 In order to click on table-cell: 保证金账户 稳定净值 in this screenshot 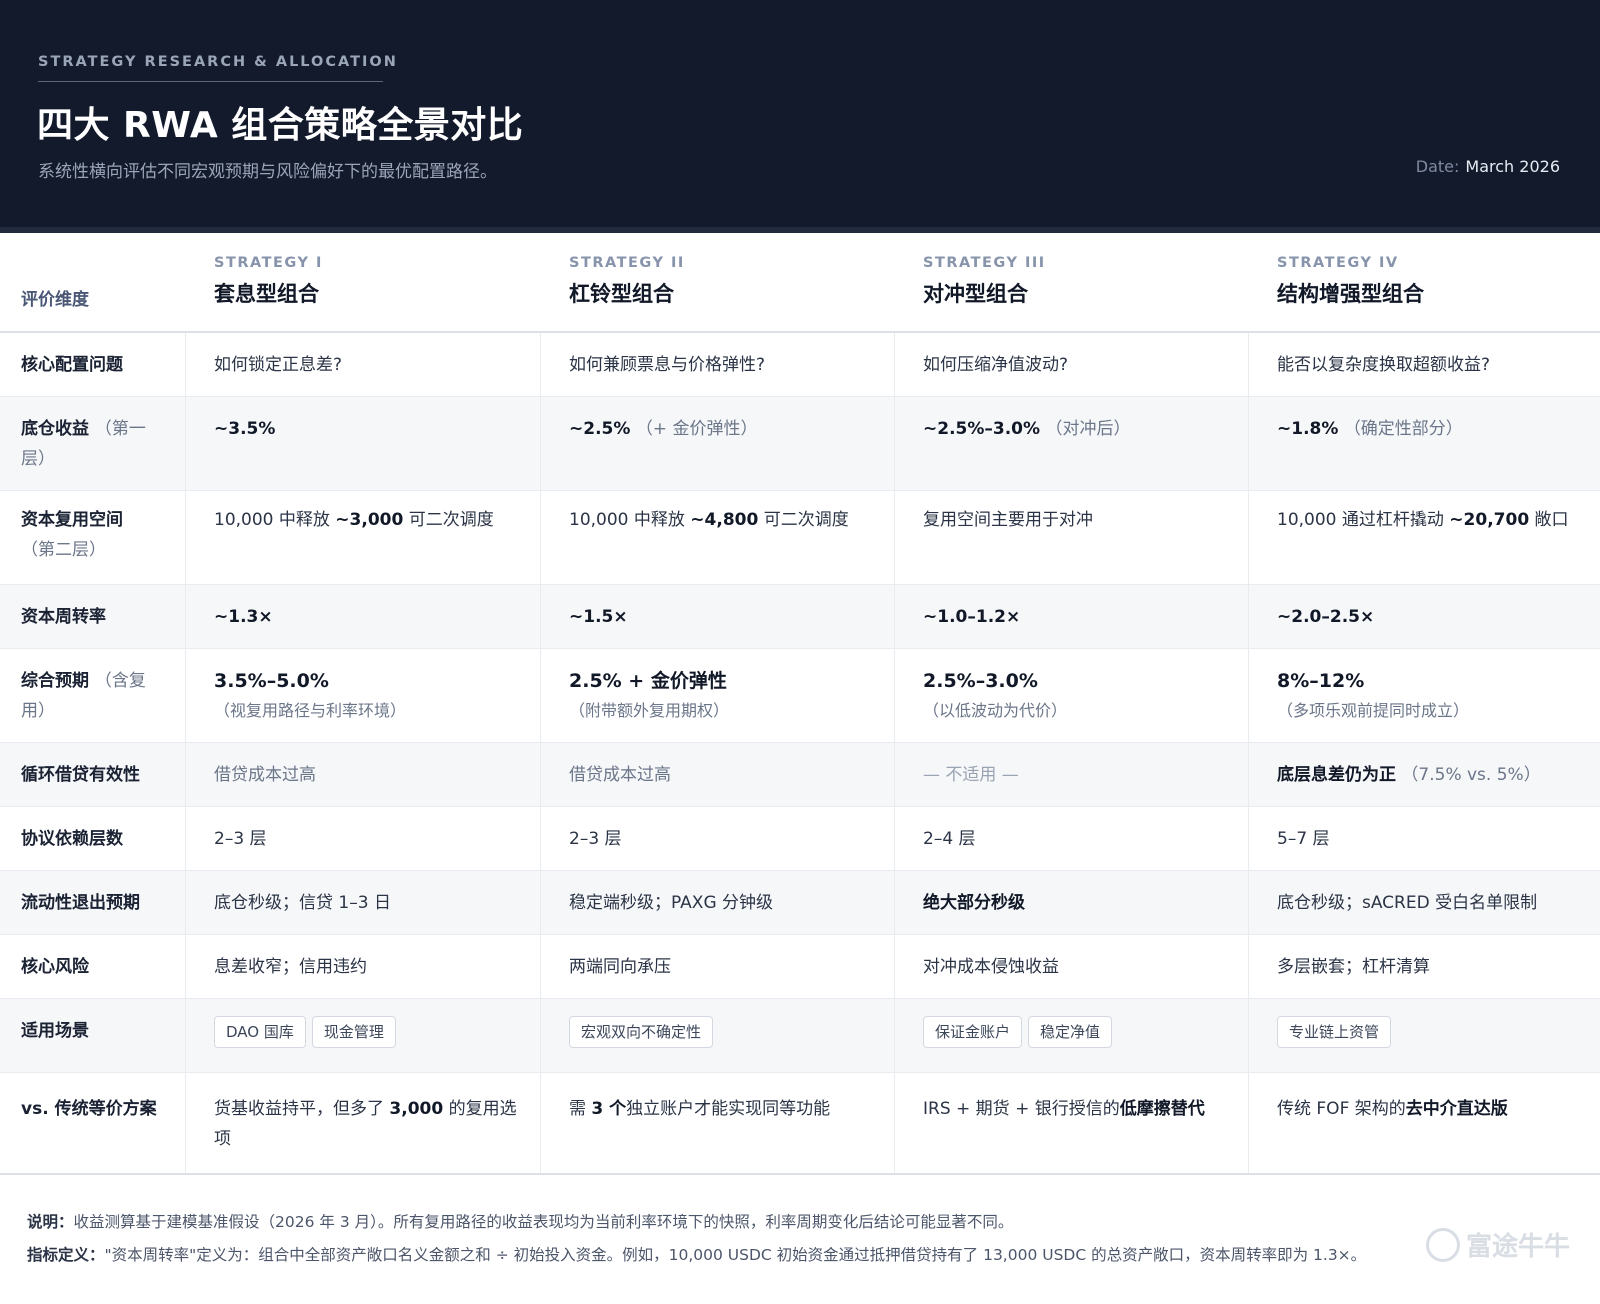, I will do `click(1072, 1035)`.